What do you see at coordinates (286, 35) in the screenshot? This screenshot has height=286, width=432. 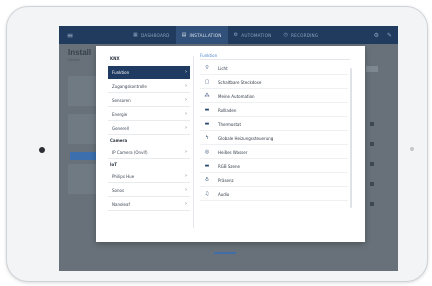 I see `recording-icon: ◷` at bounding box center [286, 35].